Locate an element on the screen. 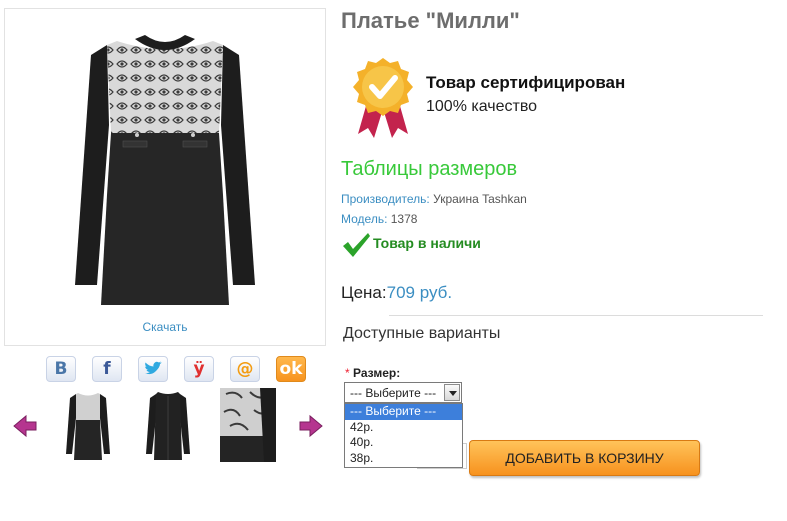  size-option: 42р. is located at coordinates (403, 428).